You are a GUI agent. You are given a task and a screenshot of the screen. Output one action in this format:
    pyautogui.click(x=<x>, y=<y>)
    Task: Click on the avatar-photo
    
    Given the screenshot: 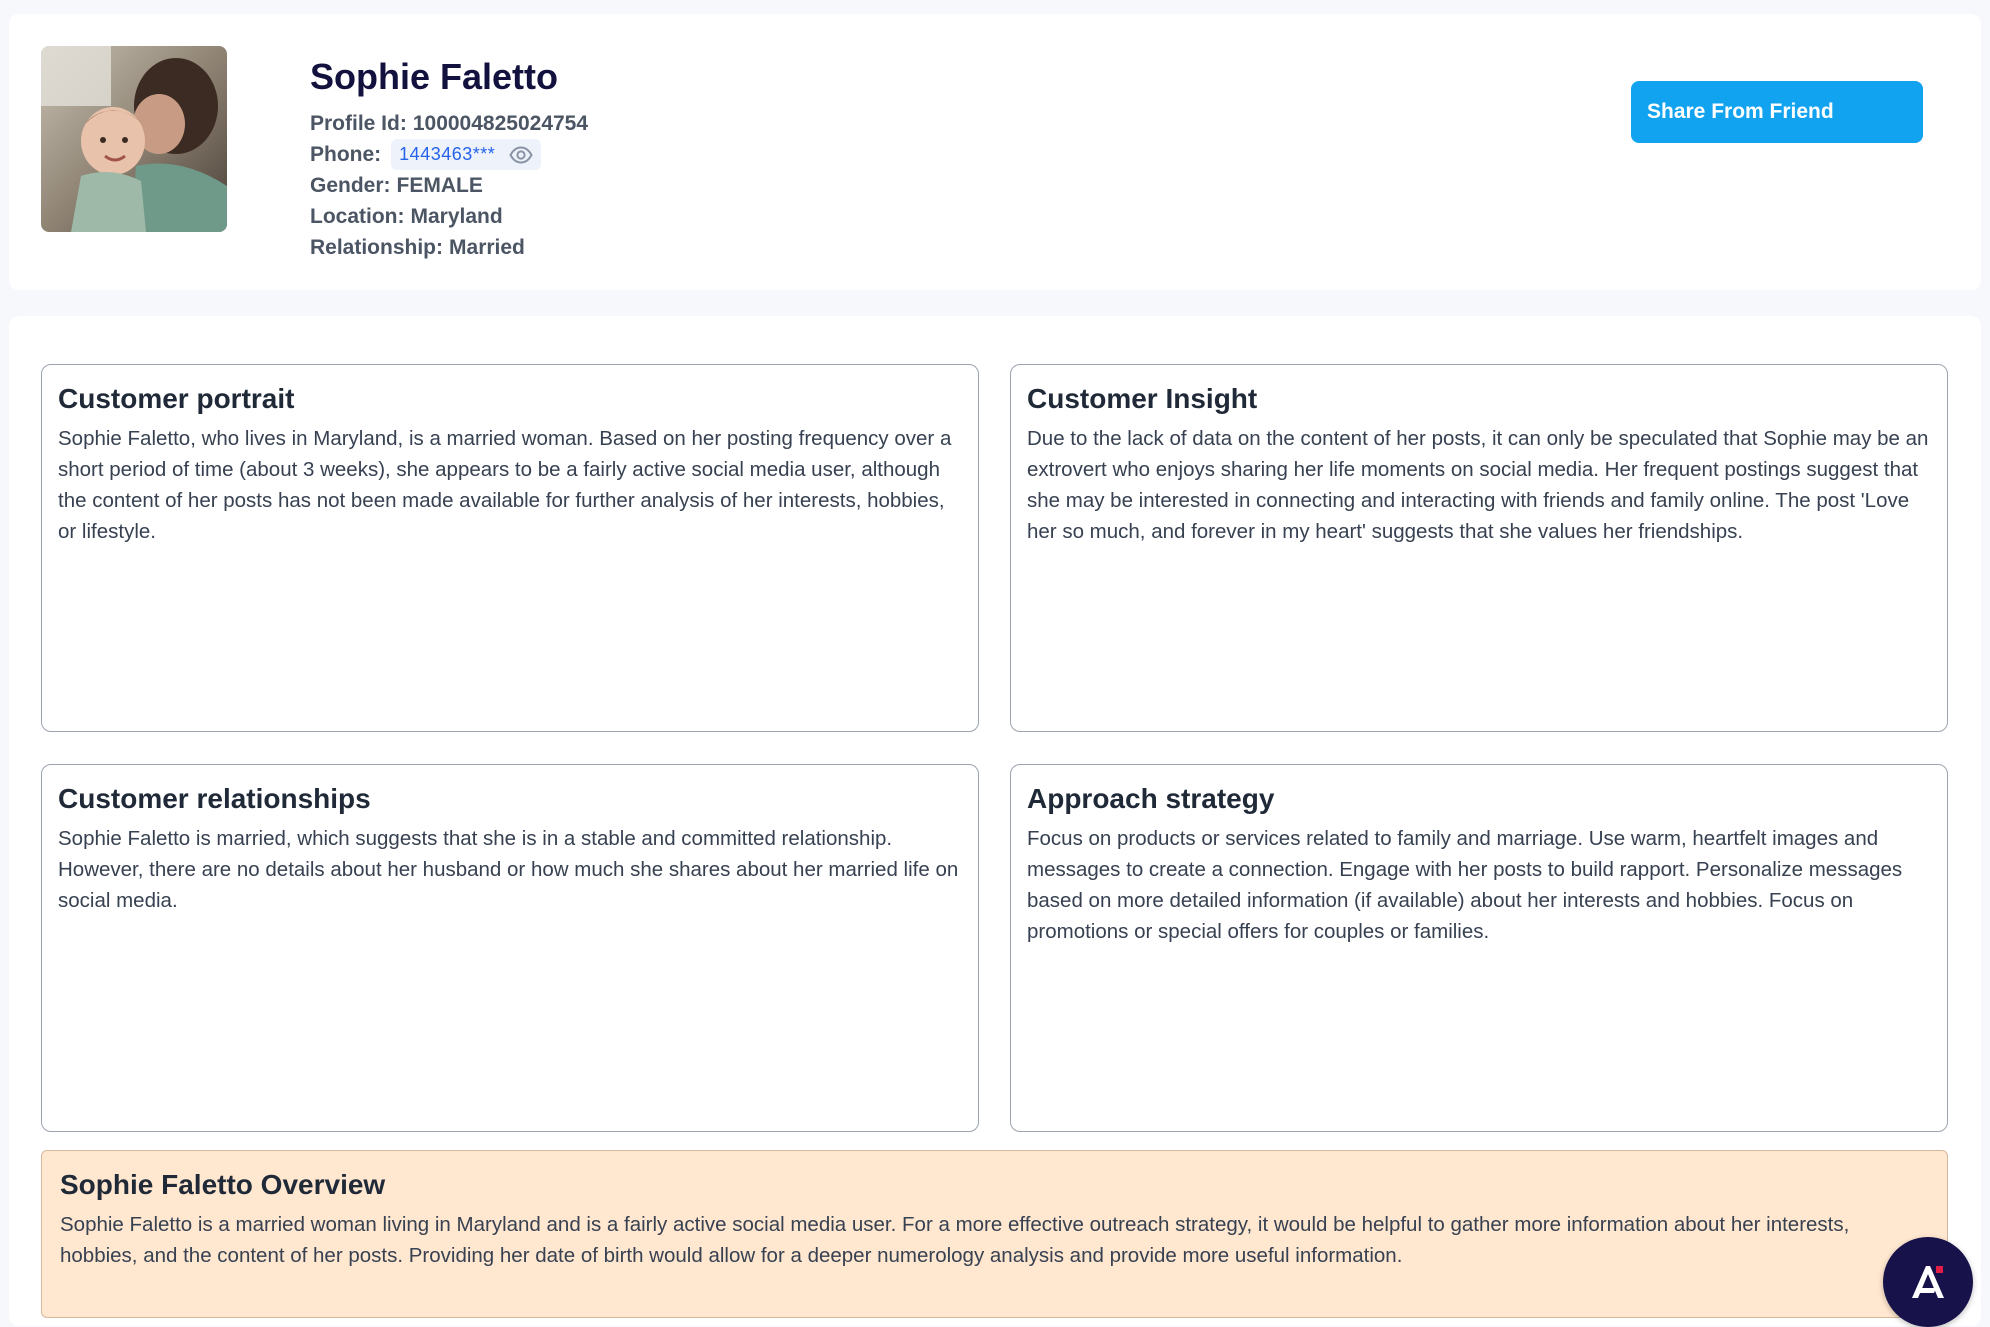 What is the action you would take?
    pyautogui.click(x=134, y=139)
    